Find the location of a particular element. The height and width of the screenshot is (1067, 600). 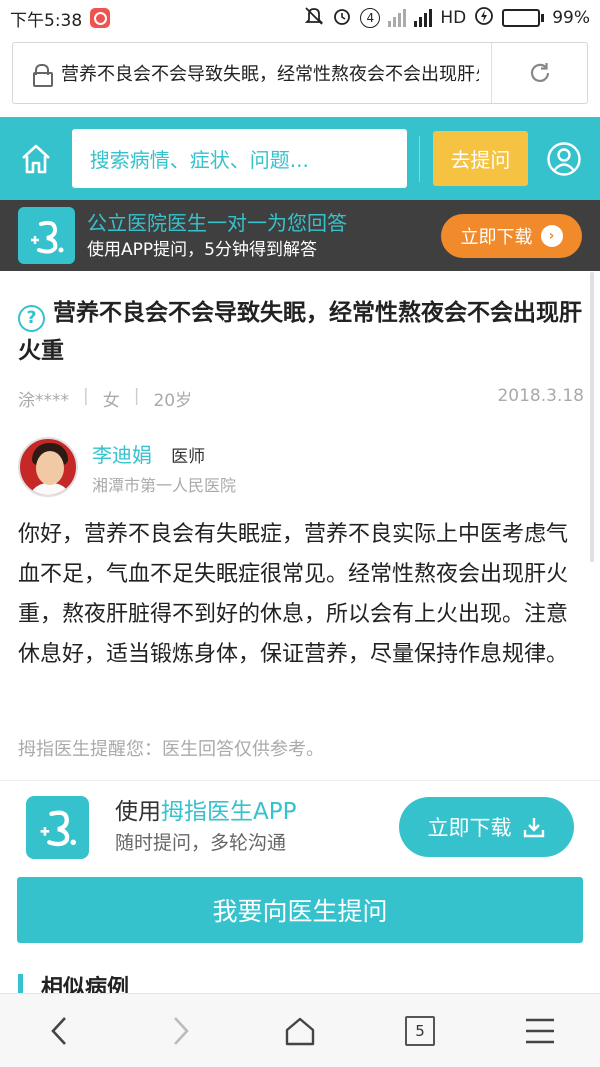

tabs-button: 5 is located at coordinates (420, 1031).